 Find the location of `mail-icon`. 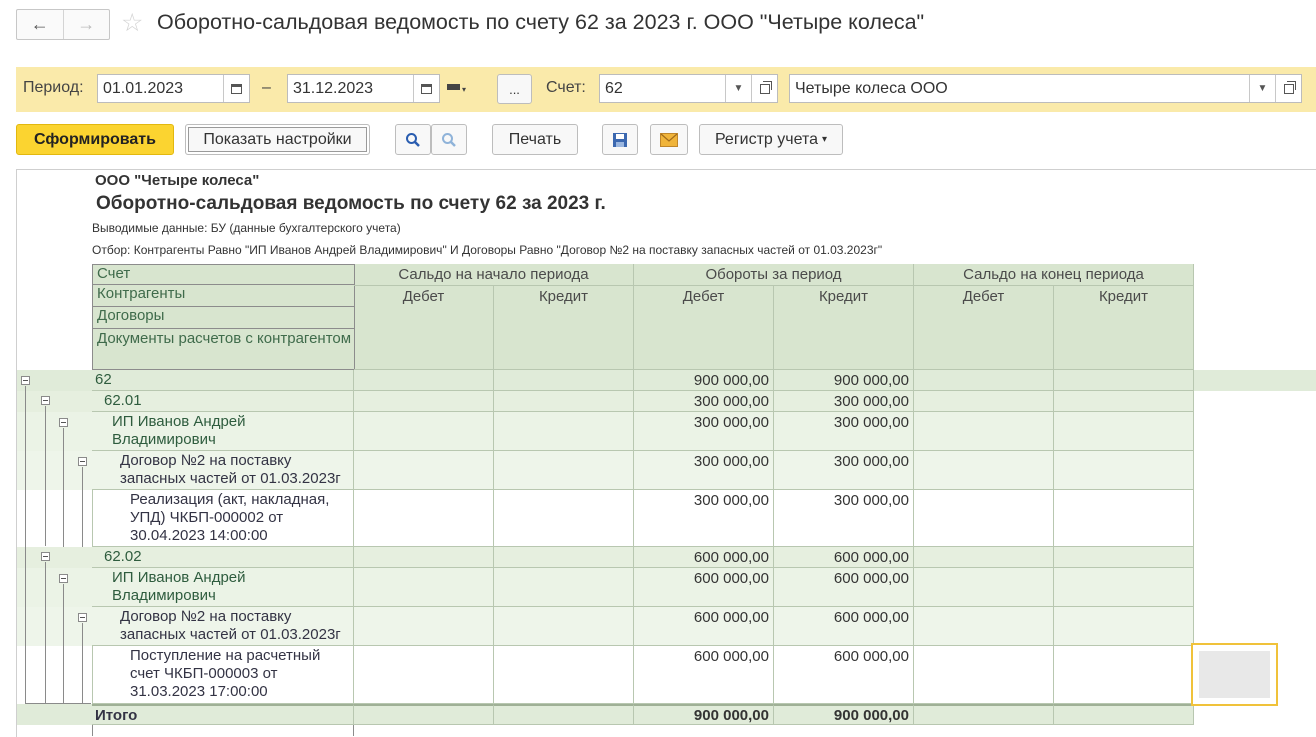

mail-icon is located at coordinates (669, 139).